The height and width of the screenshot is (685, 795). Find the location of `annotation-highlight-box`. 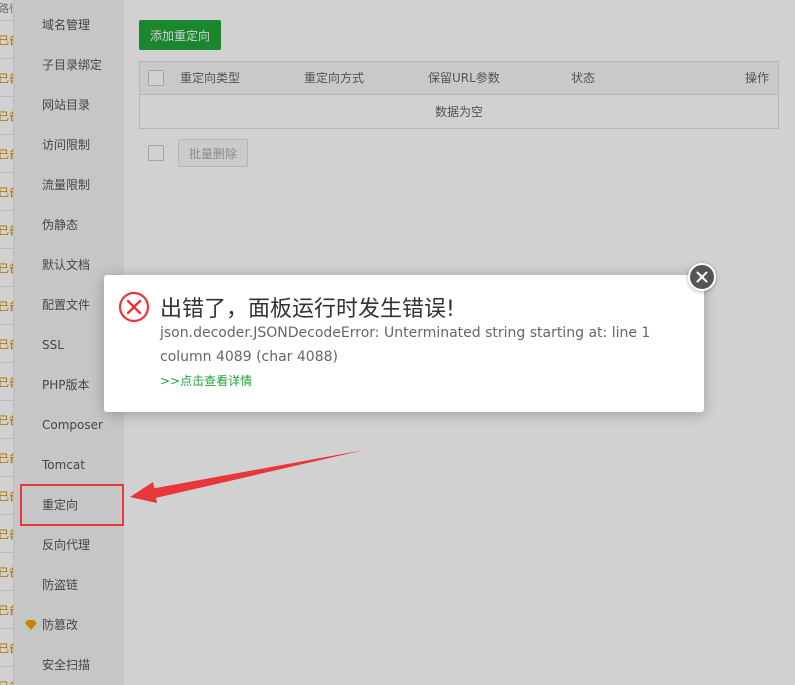

annotation-highlight-box is located at coordinates (72, 505).